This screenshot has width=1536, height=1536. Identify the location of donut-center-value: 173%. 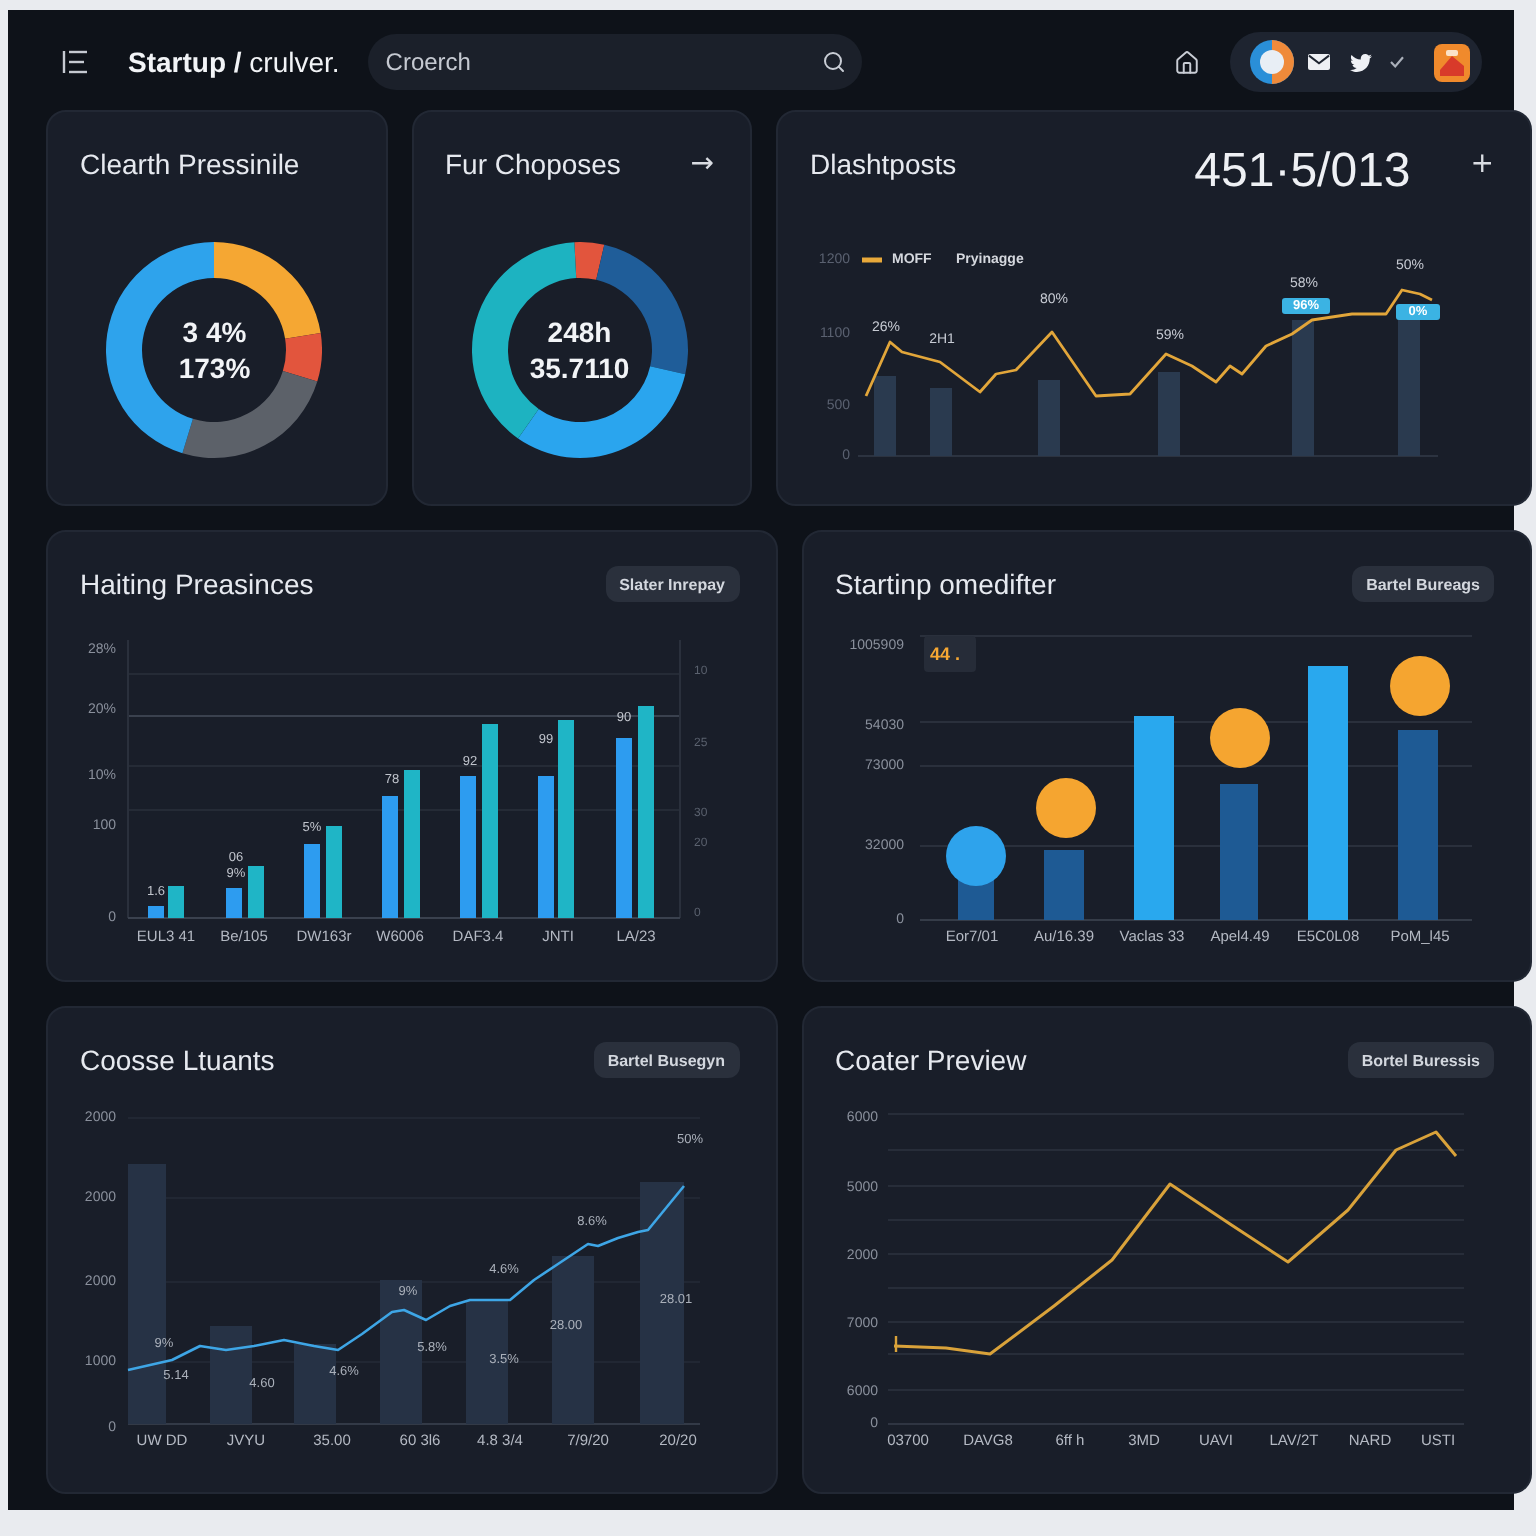
(214, 368).